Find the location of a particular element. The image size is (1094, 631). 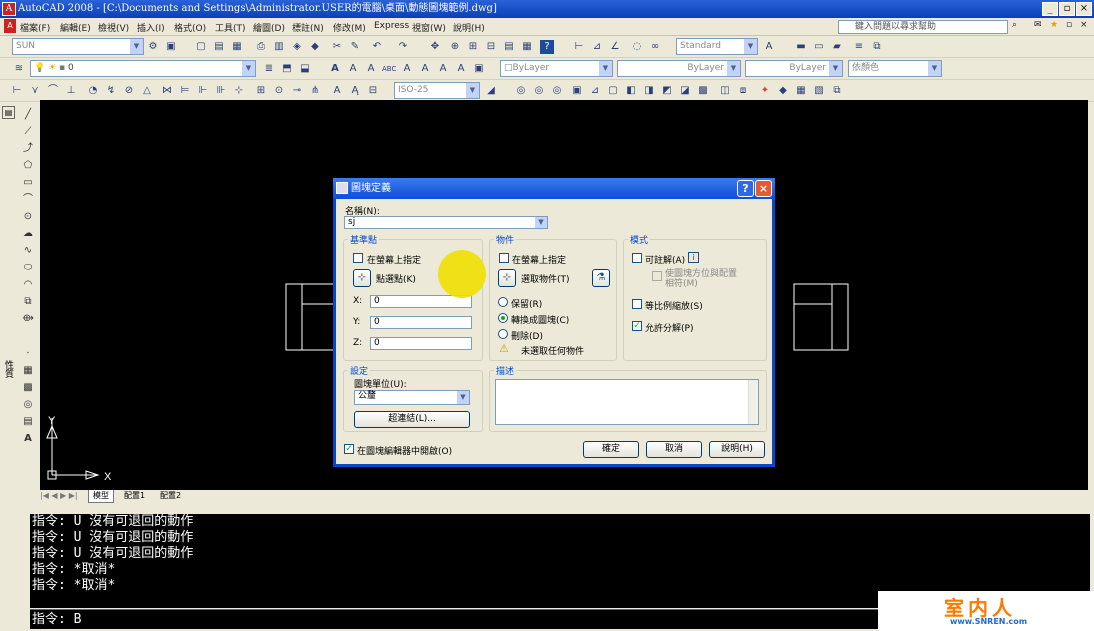

layer-manager-icon: ≋ is located at coordinates (19, 69).